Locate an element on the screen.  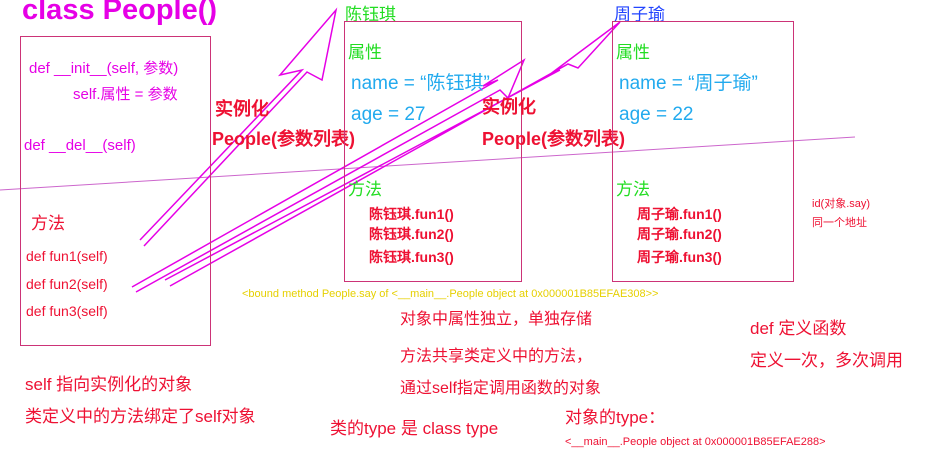
id-note-1: id(对象.say) is located at coordinates (841, 204).